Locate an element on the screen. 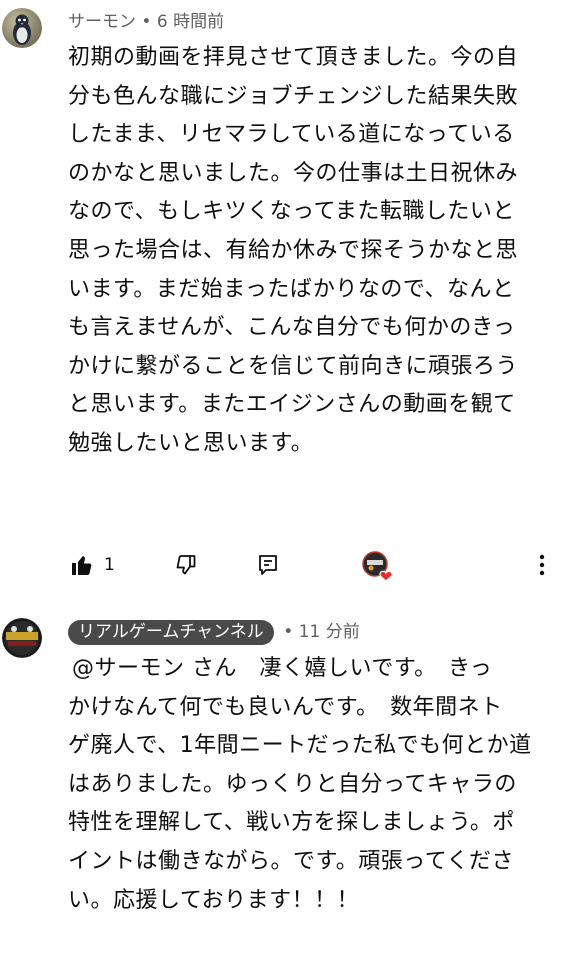 This screenshot has height=960, width=572. comment-line: @サーモン さん 凄く嬉しいです。 きっ is located at coordinates (282, 668).